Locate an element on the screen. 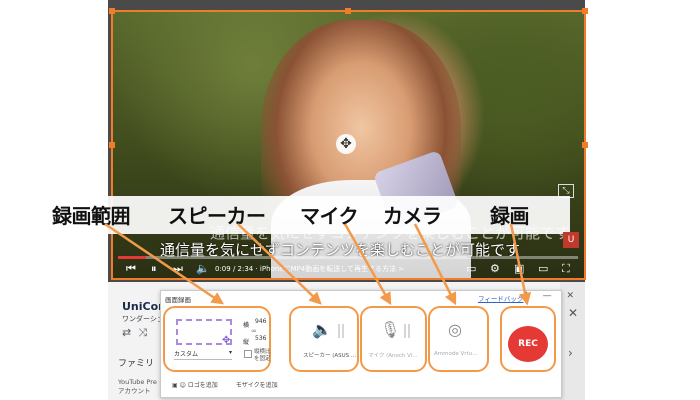 The width and height of the screenshot is (700, 400). mic-section is located at coordinates (393, 339).